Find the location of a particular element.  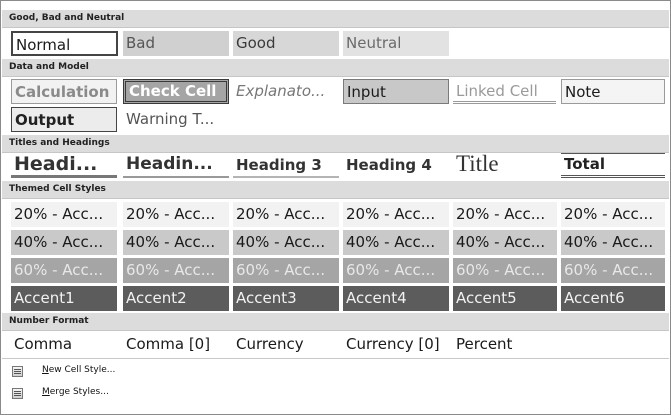

section-header-good-bad-neutral: Good, Bad and Neutral is located at coordinates (335, 19).